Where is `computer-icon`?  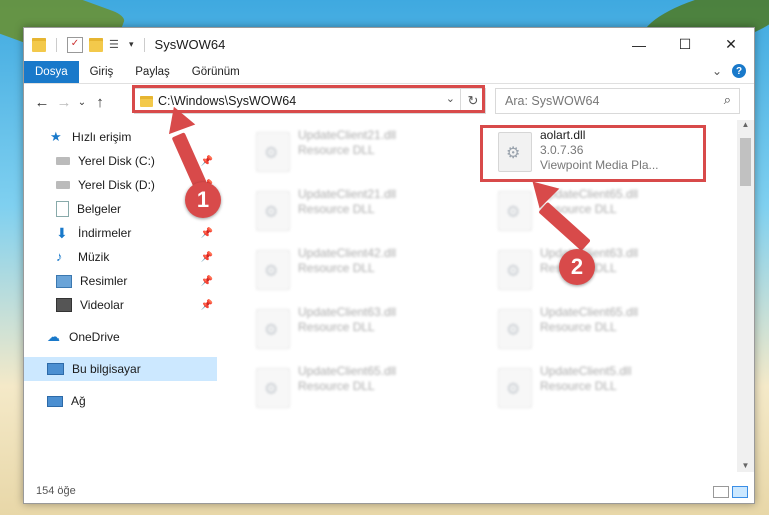 computer-icon is located at coordinates (55, 369).